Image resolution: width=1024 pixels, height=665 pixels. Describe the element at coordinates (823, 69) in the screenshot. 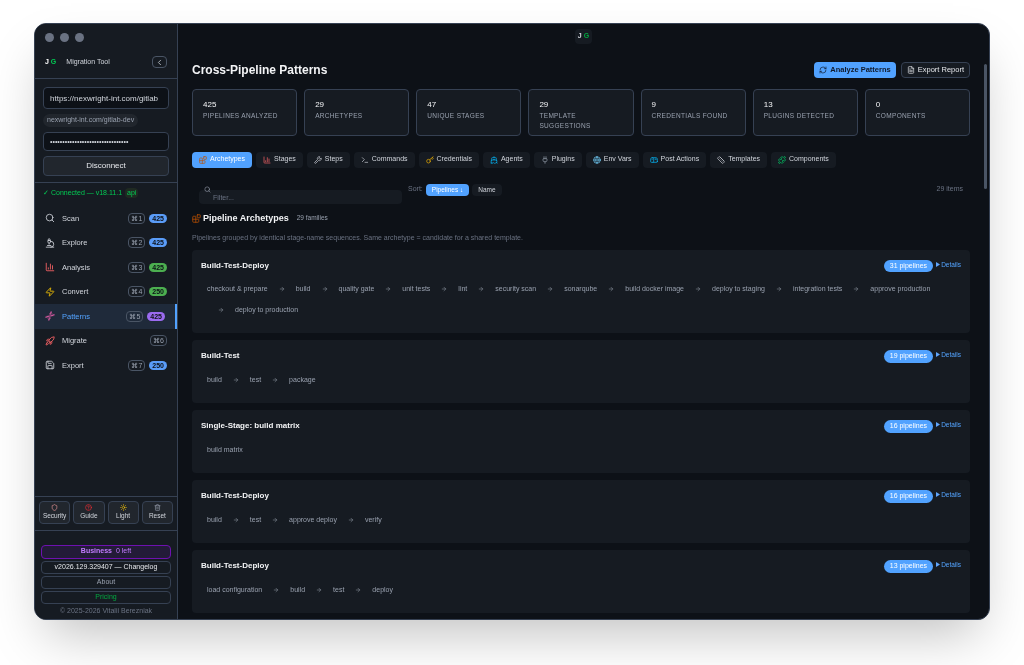

I see `refresh-icon` at that location.